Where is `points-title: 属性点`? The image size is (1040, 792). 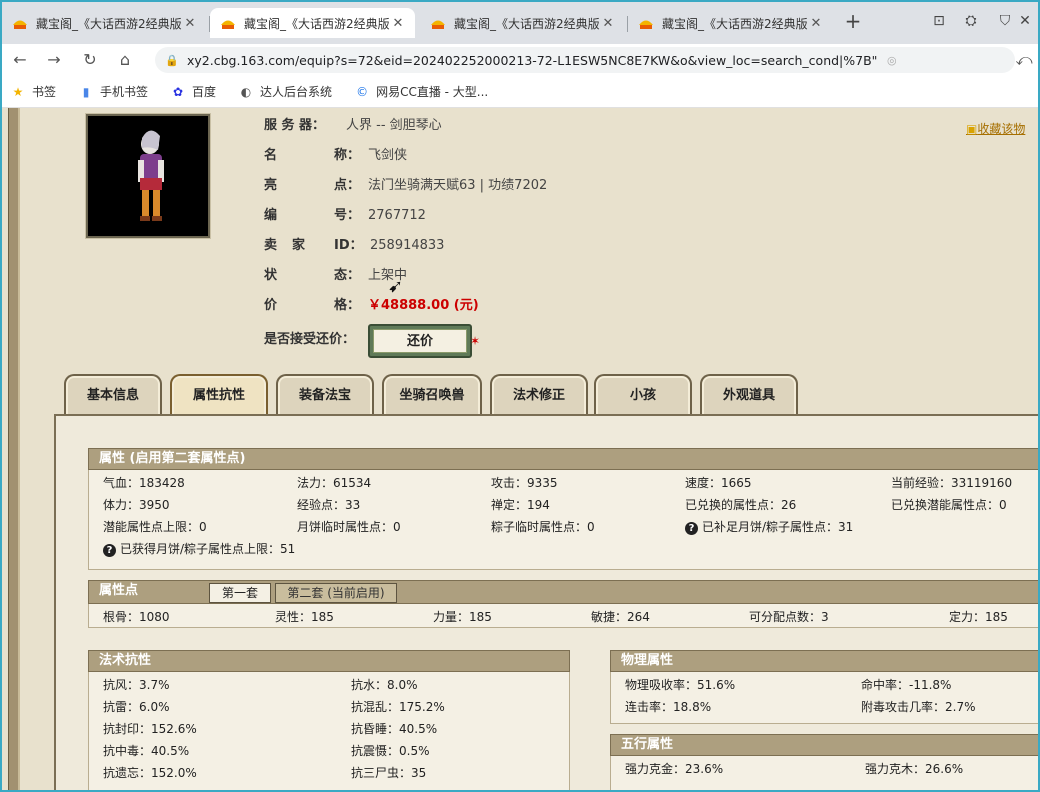
points-title: 属性点 is located at coordinates (119, 590).